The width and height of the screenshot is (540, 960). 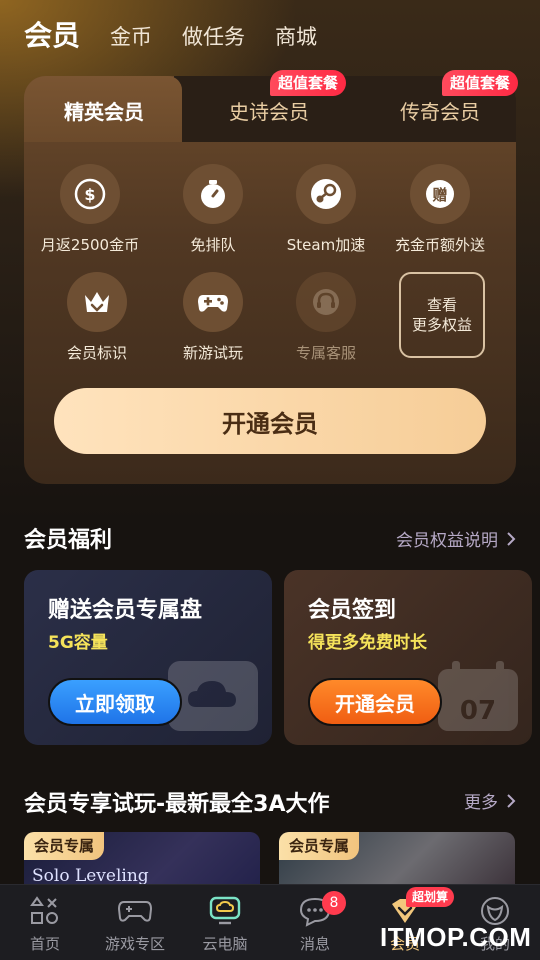 I want to click on top-nav: 会员 金币 做任务 商城, so click(x=170, y=34).